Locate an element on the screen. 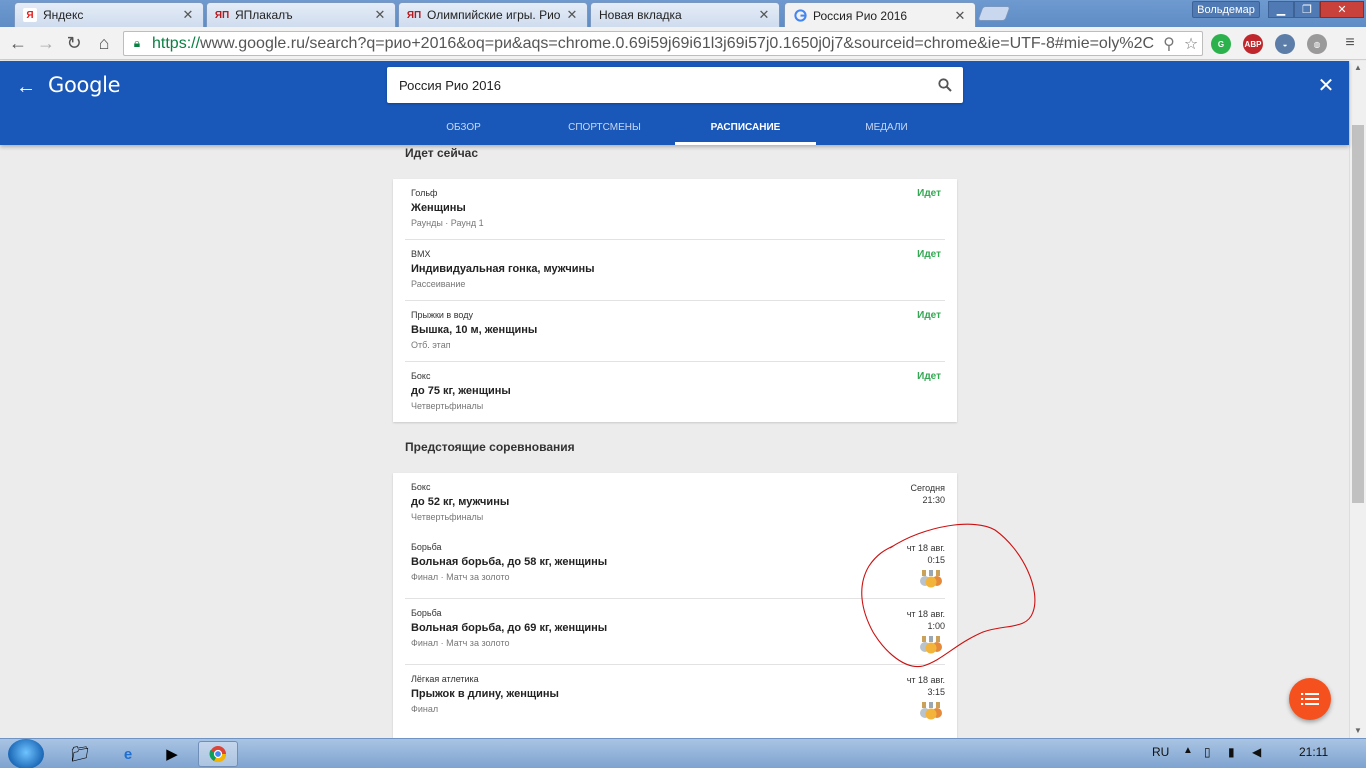 The width and height of the screenshot is (1366, 768). volume-tray-icon: ◀︎ is located at coordinates (1256, 752).